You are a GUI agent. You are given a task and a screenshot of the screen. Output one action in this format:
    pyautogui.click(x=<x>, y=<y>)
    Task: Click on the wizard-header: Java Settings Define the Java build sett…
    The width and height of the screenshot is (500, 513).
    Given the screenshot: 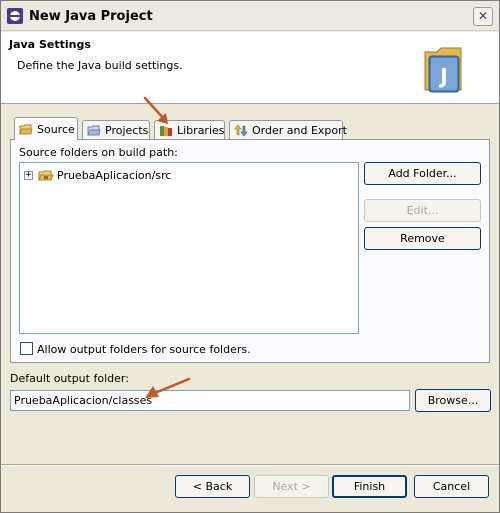 What is the action you would take?
    pyautogui.click(x=250, y=68)
    